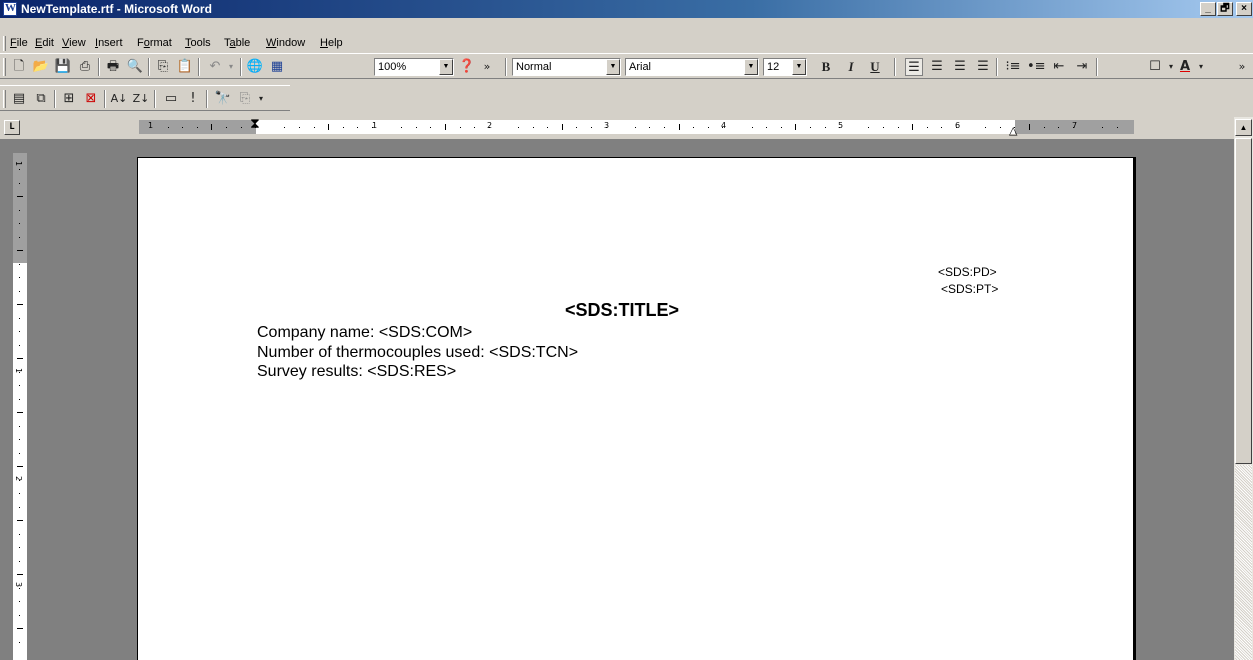  Describe the element at coordinates (851, 67) in the screenshot. I see `italic-button: I` at that location.